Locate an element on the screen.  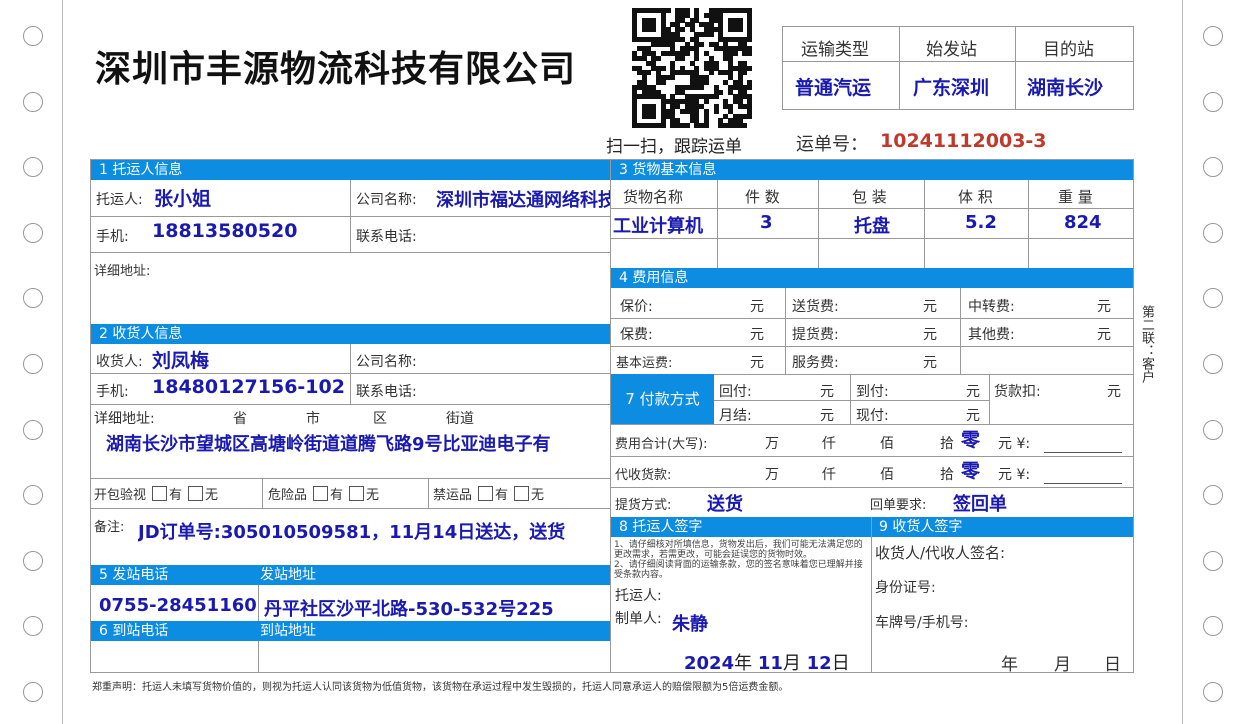
pay-cash-label: 现付: is located at coordinates (872, 416).